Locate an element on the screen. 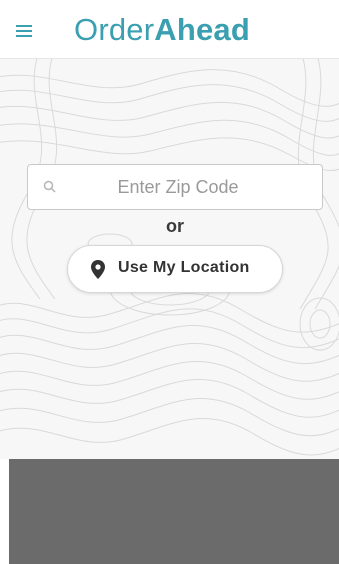  logo-text-ahead: Ahead is located at coordinates (202, 29).